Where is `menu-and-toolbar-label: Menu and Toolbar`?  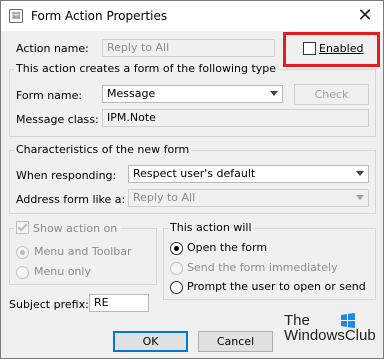
menu-and-toolbar-label: Menu and Toolbar is located at coordinates (83, 251).